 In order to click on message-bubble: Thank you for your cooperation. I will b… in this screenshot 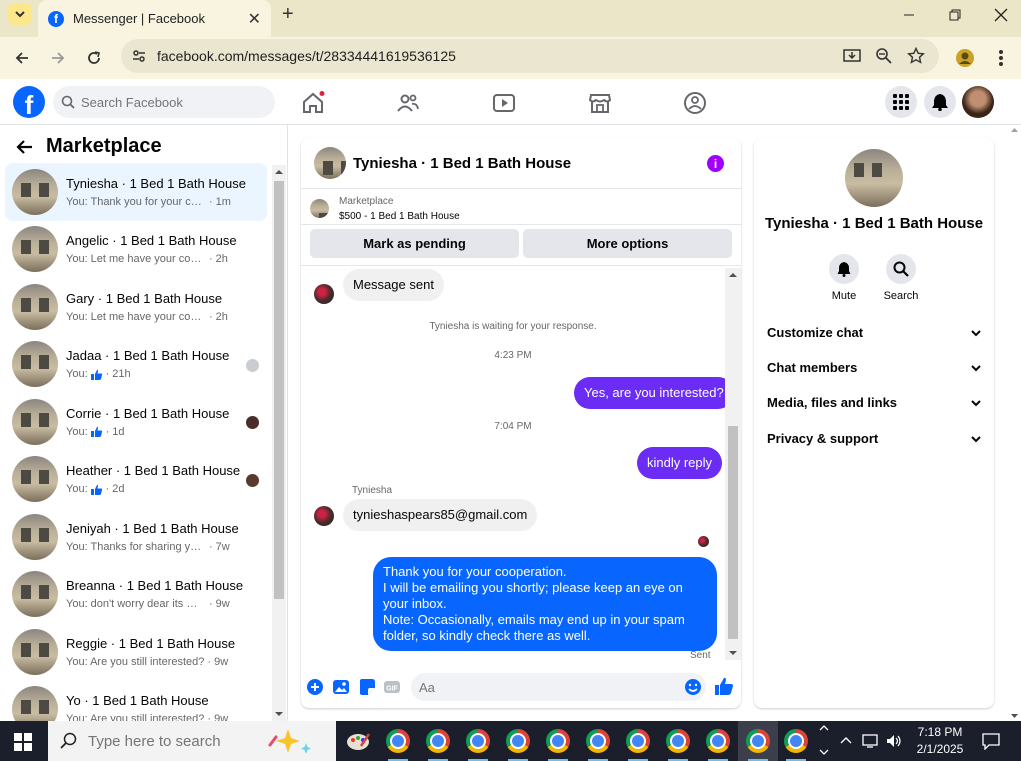, I will do `click(545, 604)`.